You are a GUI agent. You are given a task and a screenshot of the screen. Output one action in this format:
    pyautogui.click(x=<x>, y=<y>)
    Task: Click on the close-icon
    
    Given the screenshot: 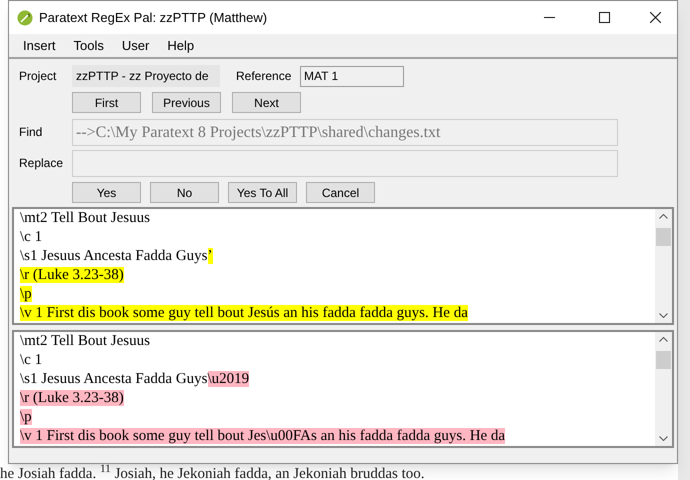 What is the action you would take?
    pyautogui.click(x=655, y=17)
    